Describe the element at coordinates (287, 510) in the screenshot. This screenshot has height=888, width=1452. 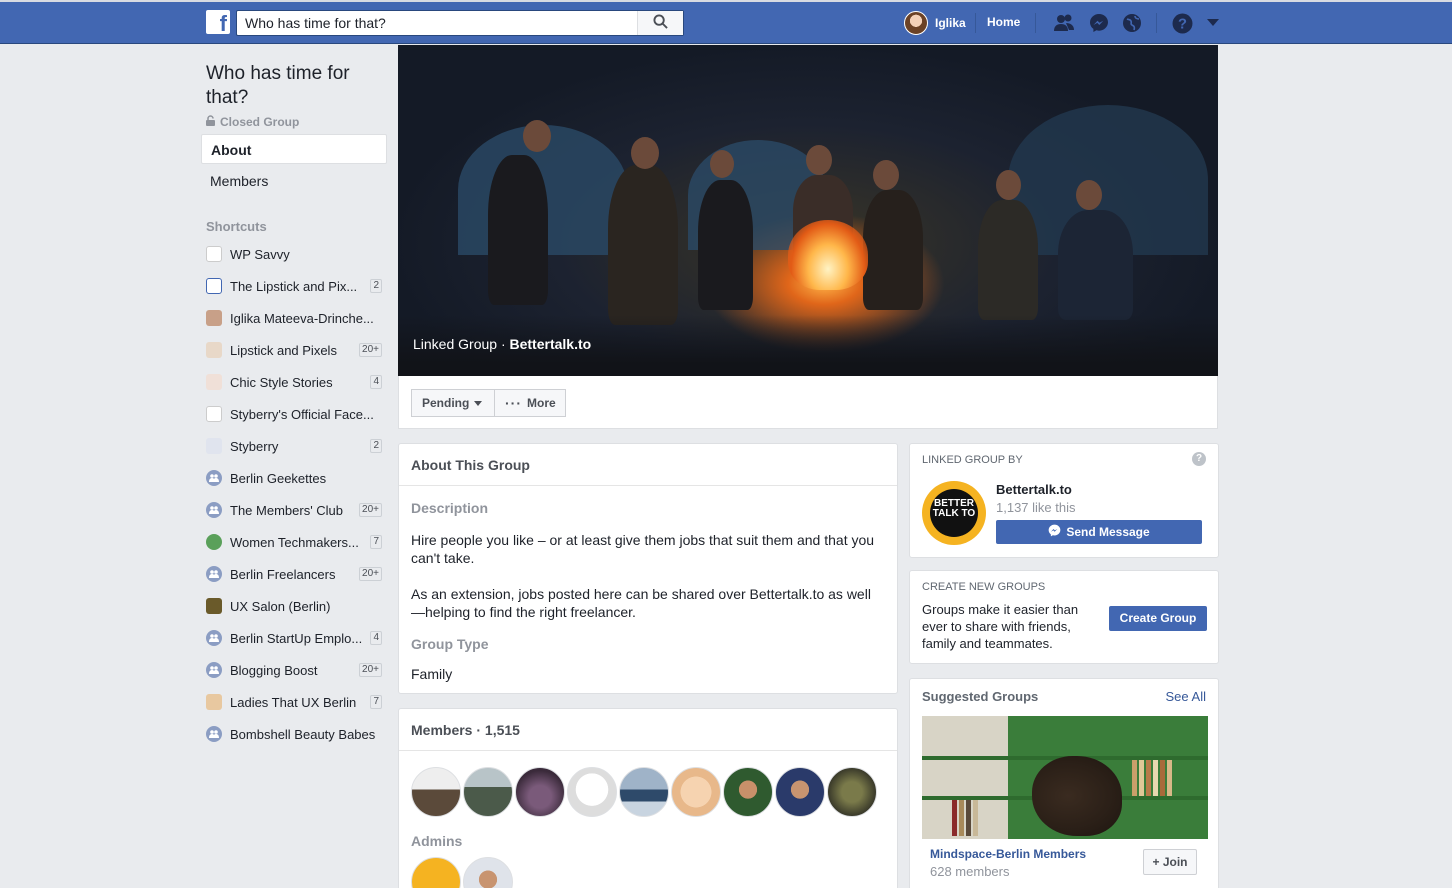
I see `shortcut-label: The Members' Club` at that location.